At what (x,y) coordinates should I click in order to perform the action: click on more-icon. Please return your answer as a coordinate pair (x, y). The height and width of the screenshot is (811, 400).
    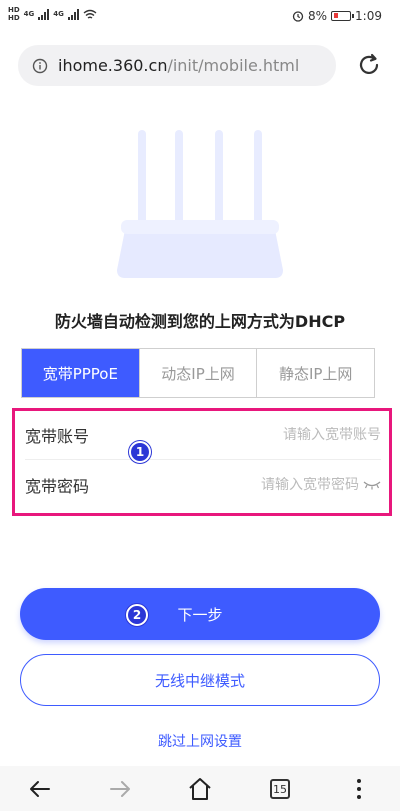
    Looking at the image, I should click on (359, 789).